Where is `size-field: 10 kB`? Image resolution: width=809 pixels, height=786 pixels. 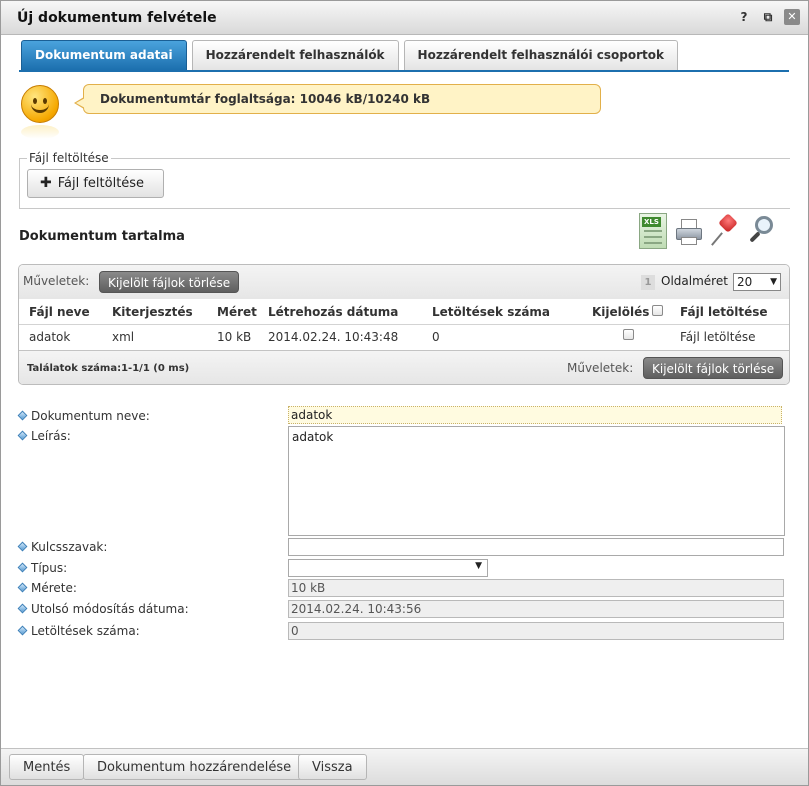
size-field: 10 kB is located at coordinates (536, 588).